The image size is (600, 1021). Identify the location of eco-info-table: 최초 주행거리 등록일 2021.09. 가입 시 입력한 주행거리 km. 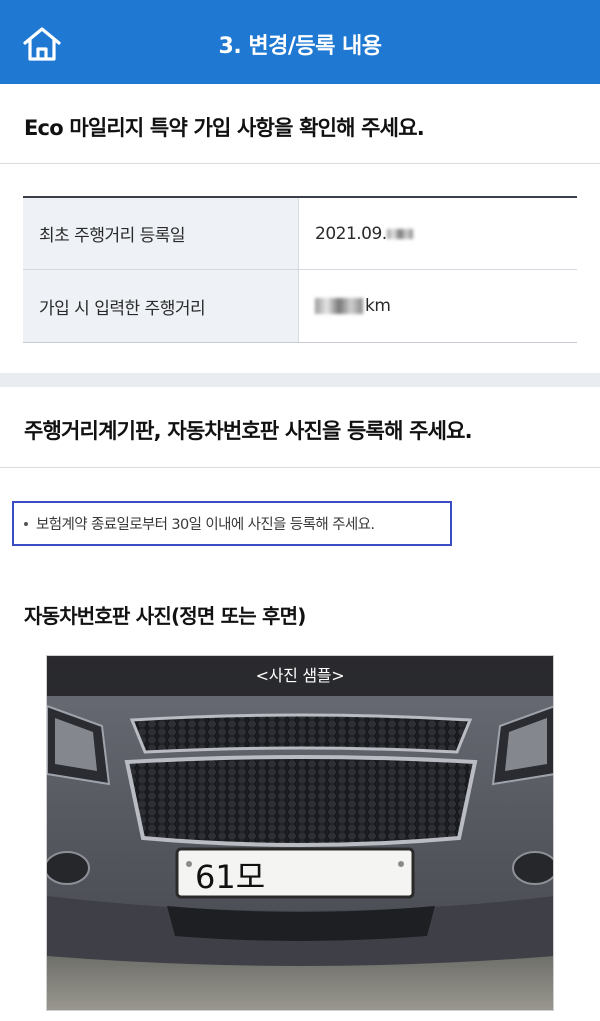
(300, 269).